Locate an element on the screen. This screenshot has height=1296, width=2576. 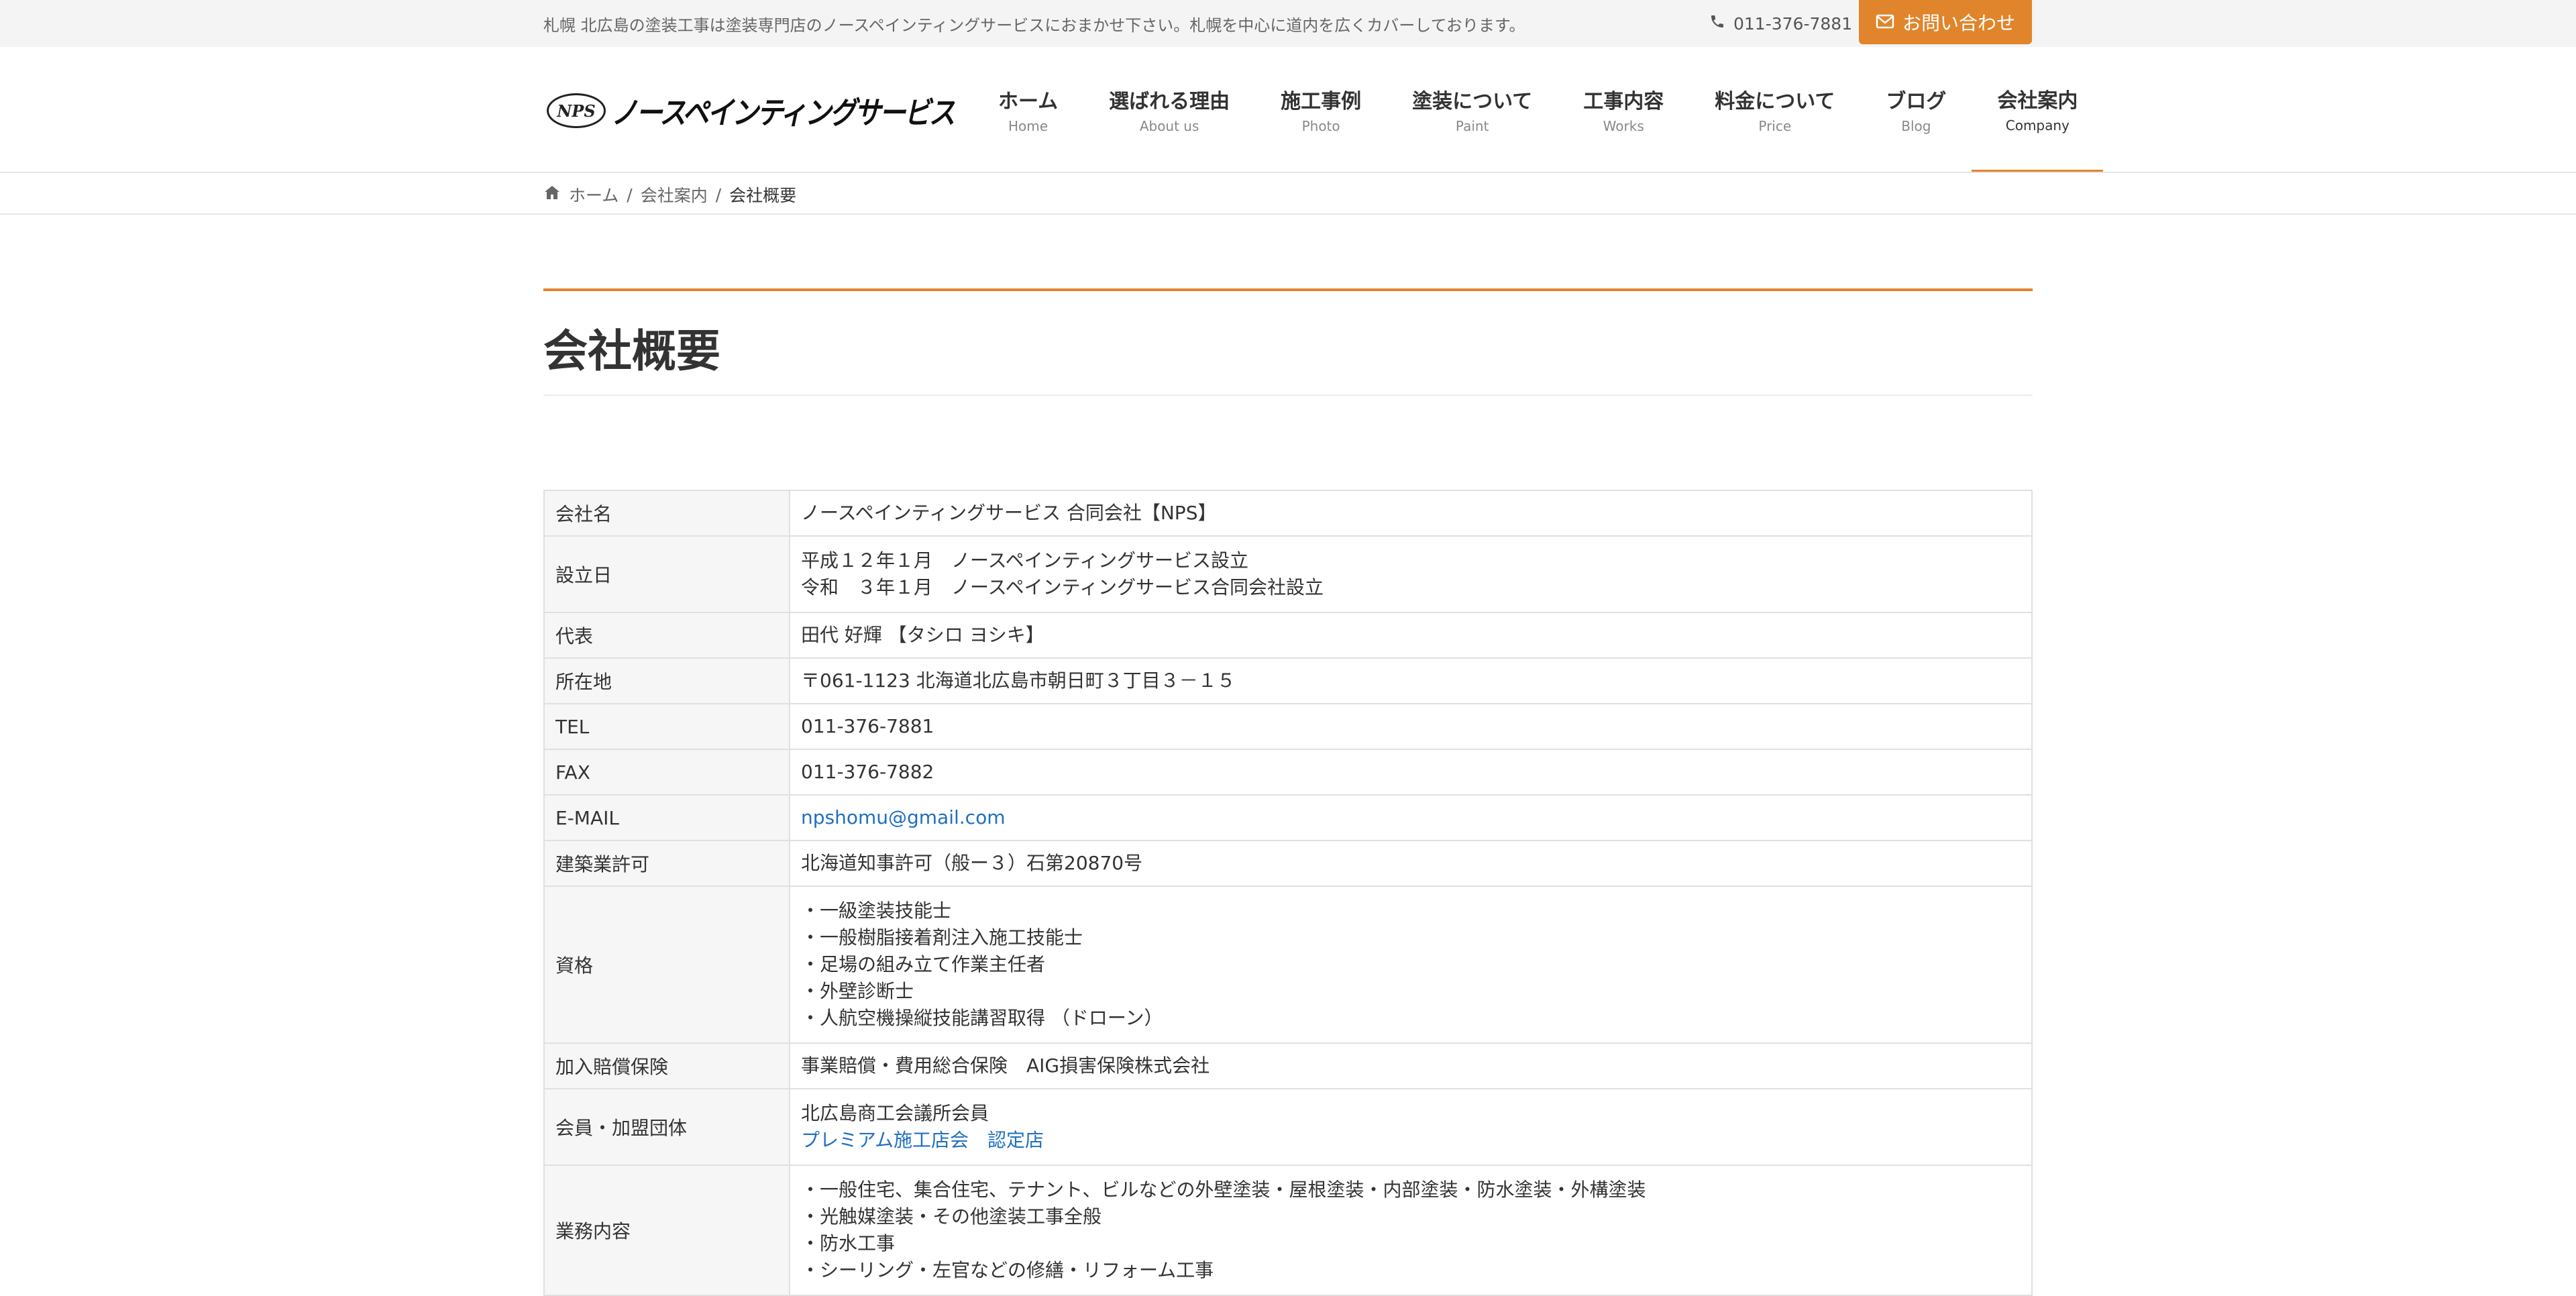
home-icon is located at coordinates (552, 195).